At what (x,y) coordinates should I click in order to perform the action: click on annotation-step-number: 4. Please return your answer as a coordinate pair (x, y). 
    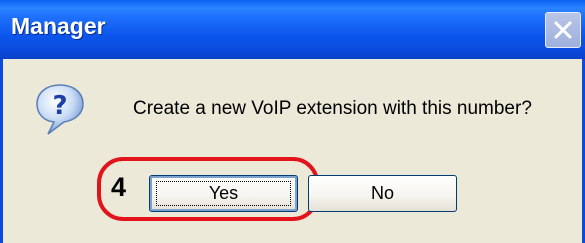
    Looking at the image, I should click on (119, 187).